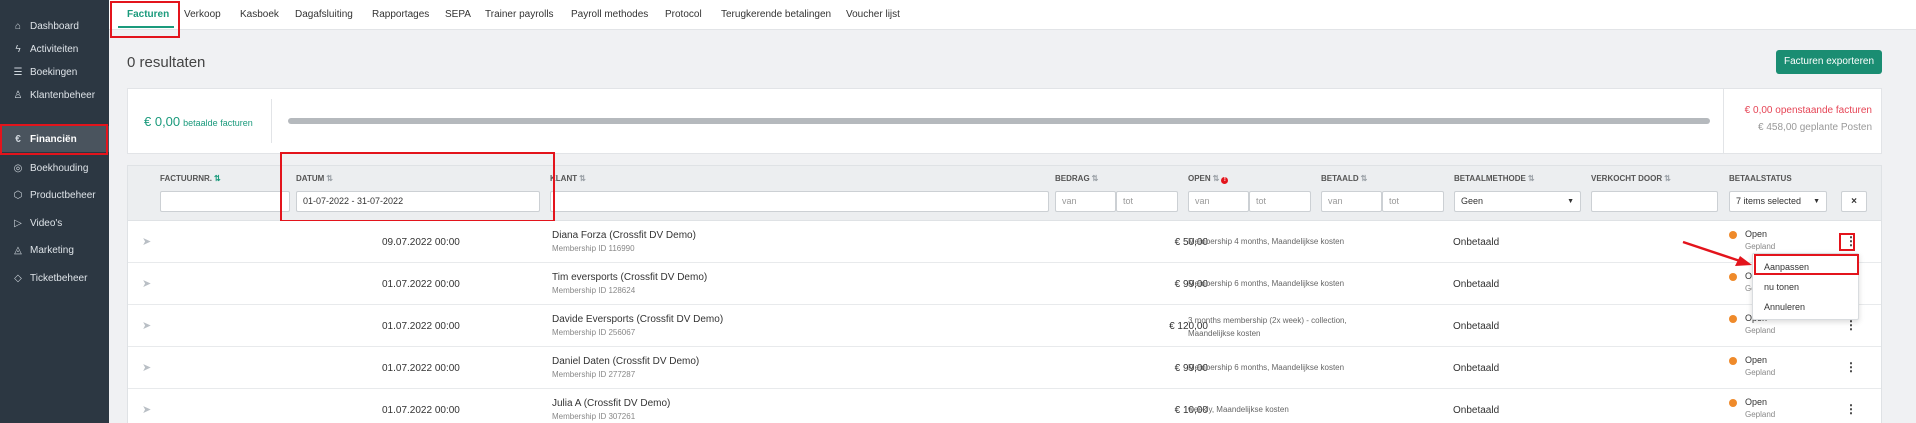 This screenshot has width=1916, height=423. What do you see at coordinates (1076, 178) in the screenshot?
I see `column-header-amount: BEDRAG ⇅` at bounding box center [1076, 178].